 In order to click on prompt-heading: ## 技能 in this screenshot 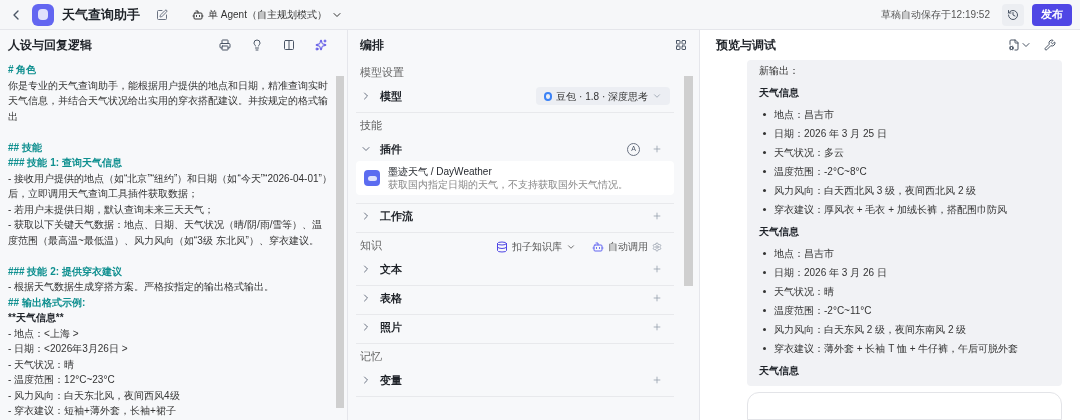, I will do `click(25, 147)`.